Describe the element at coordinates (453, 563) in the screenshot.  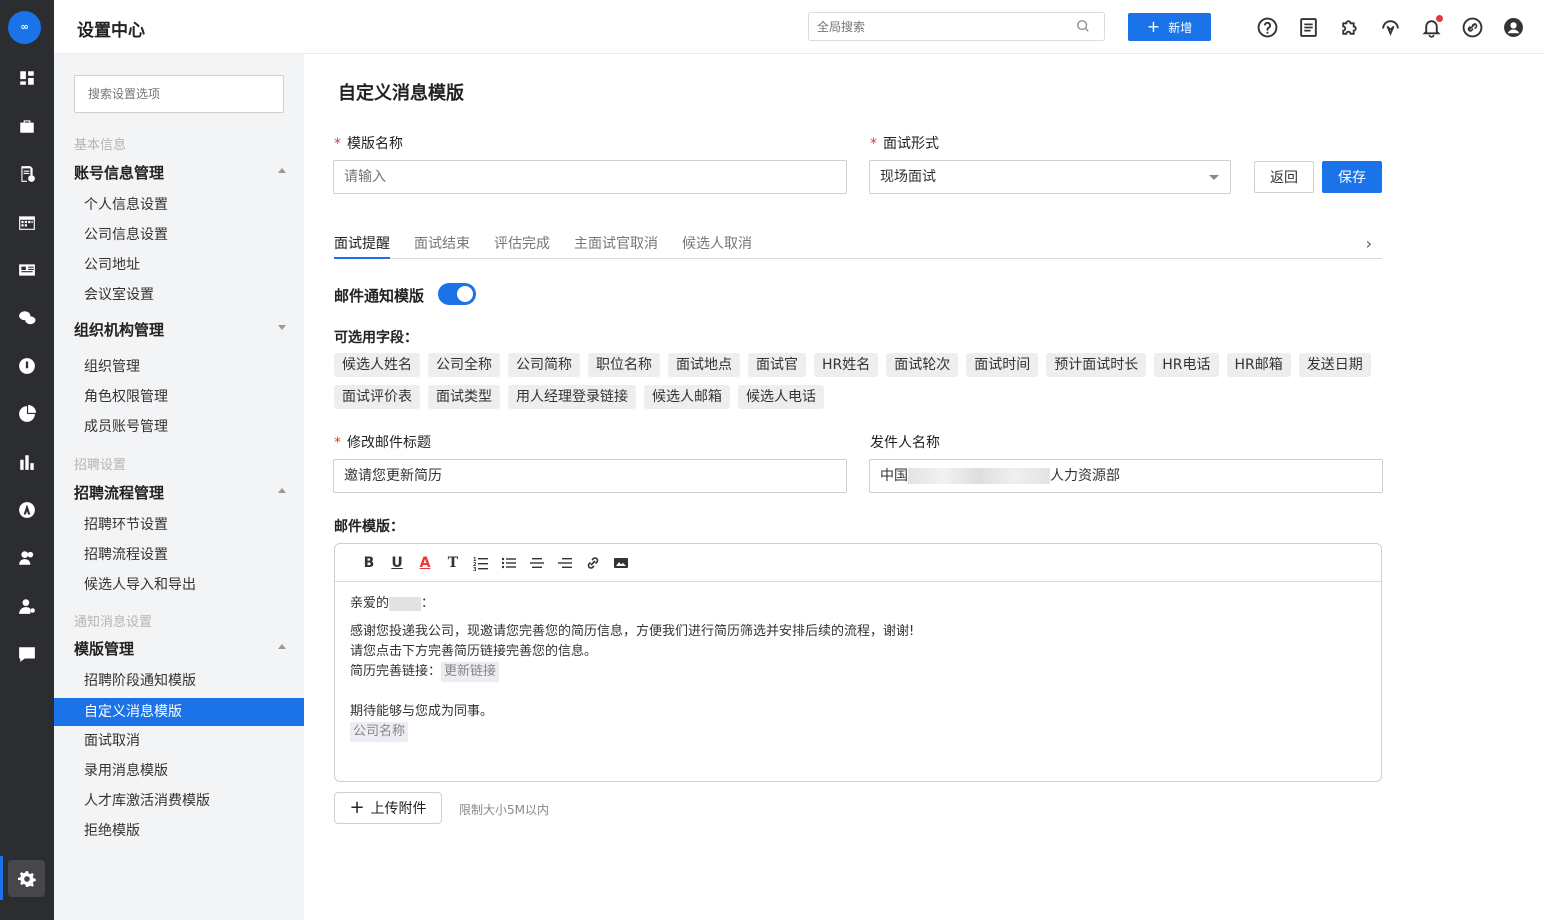
I see `font-size-icon: T` at that location.